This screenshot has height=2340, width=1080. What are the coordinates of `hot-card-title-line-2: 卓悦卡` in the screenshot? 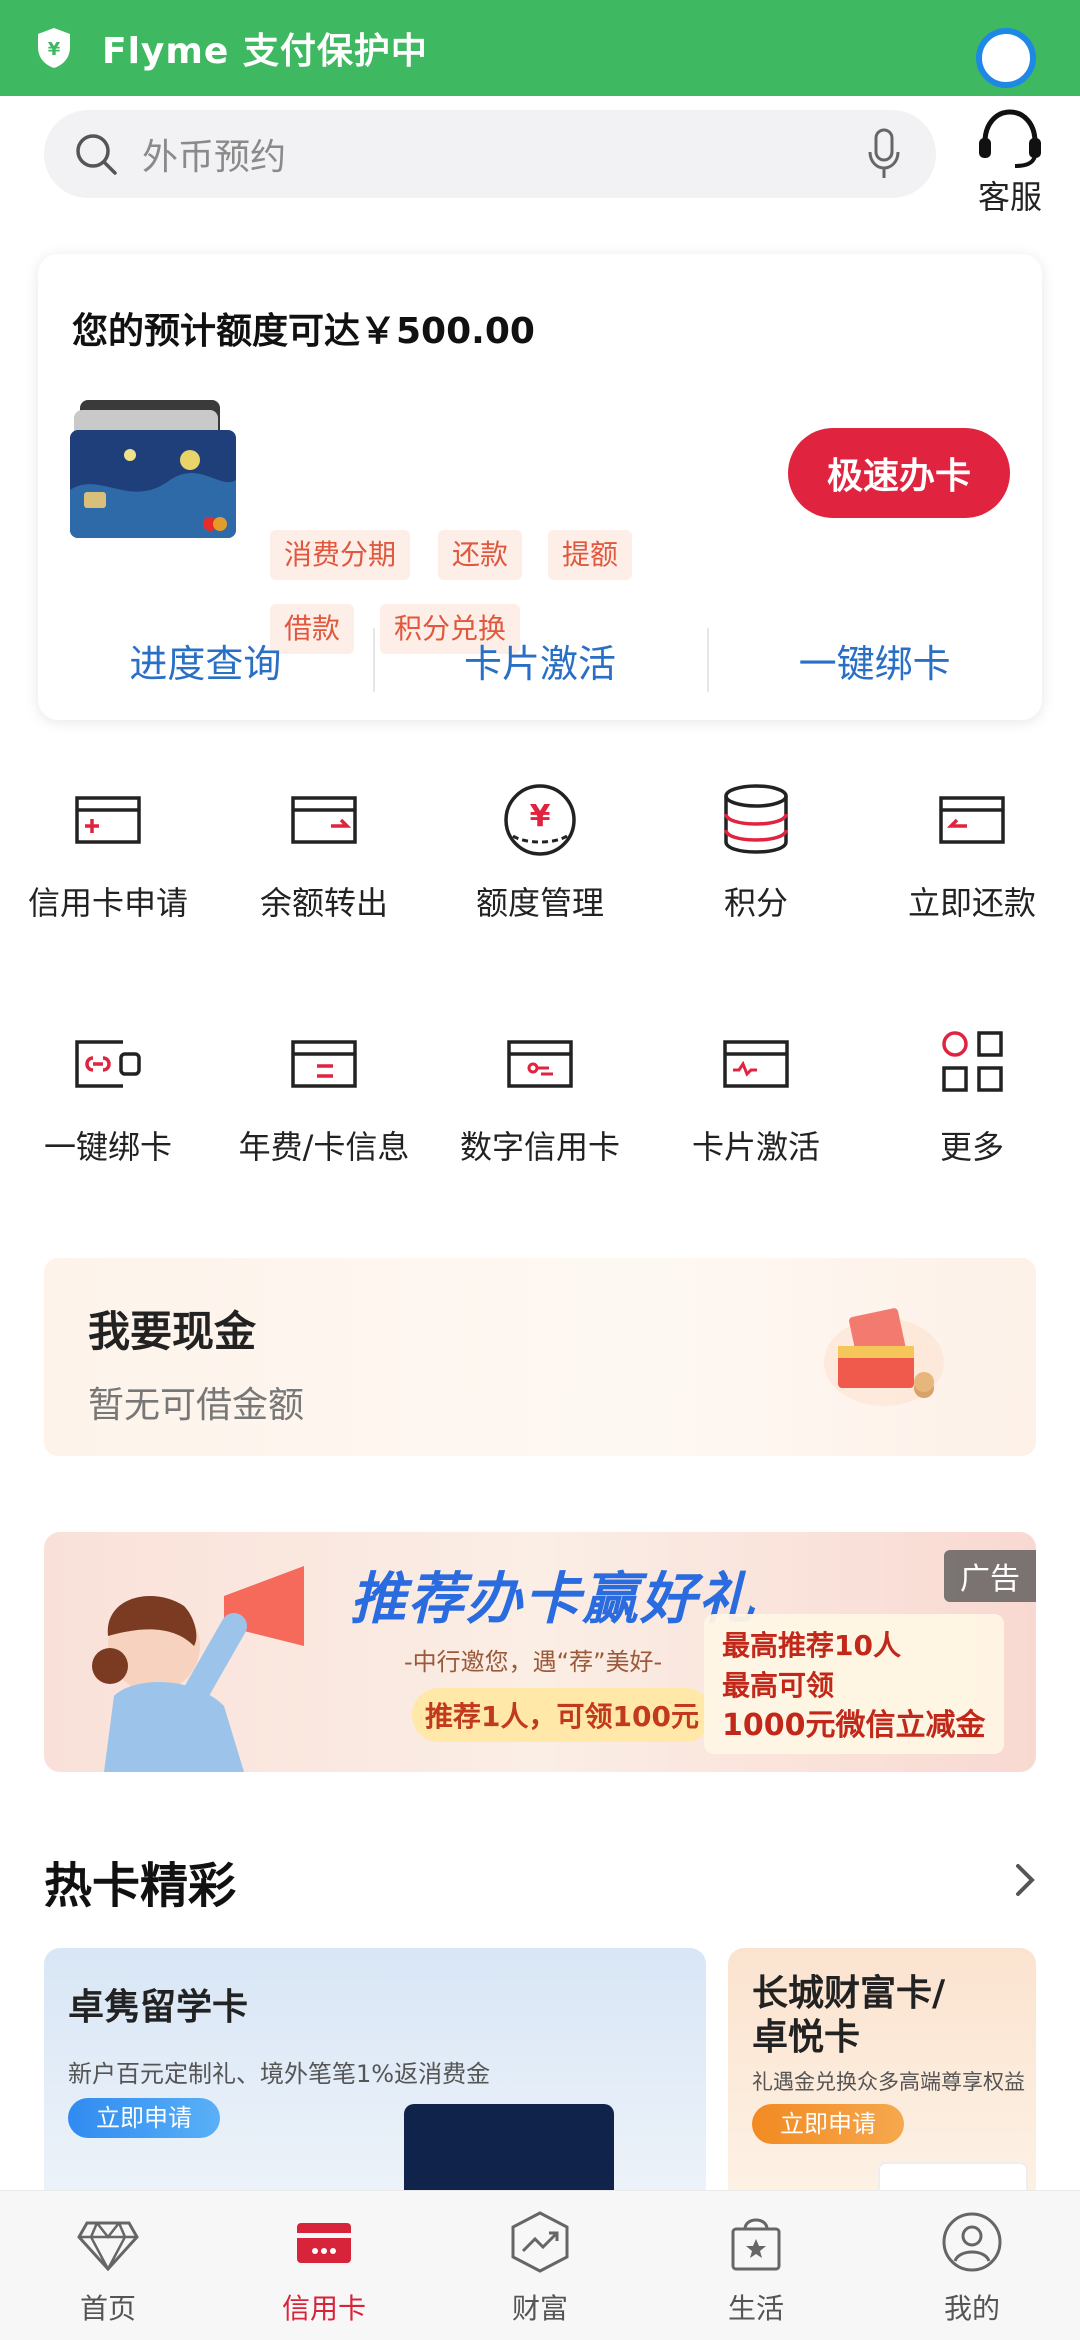 It's located at (806, 2037).